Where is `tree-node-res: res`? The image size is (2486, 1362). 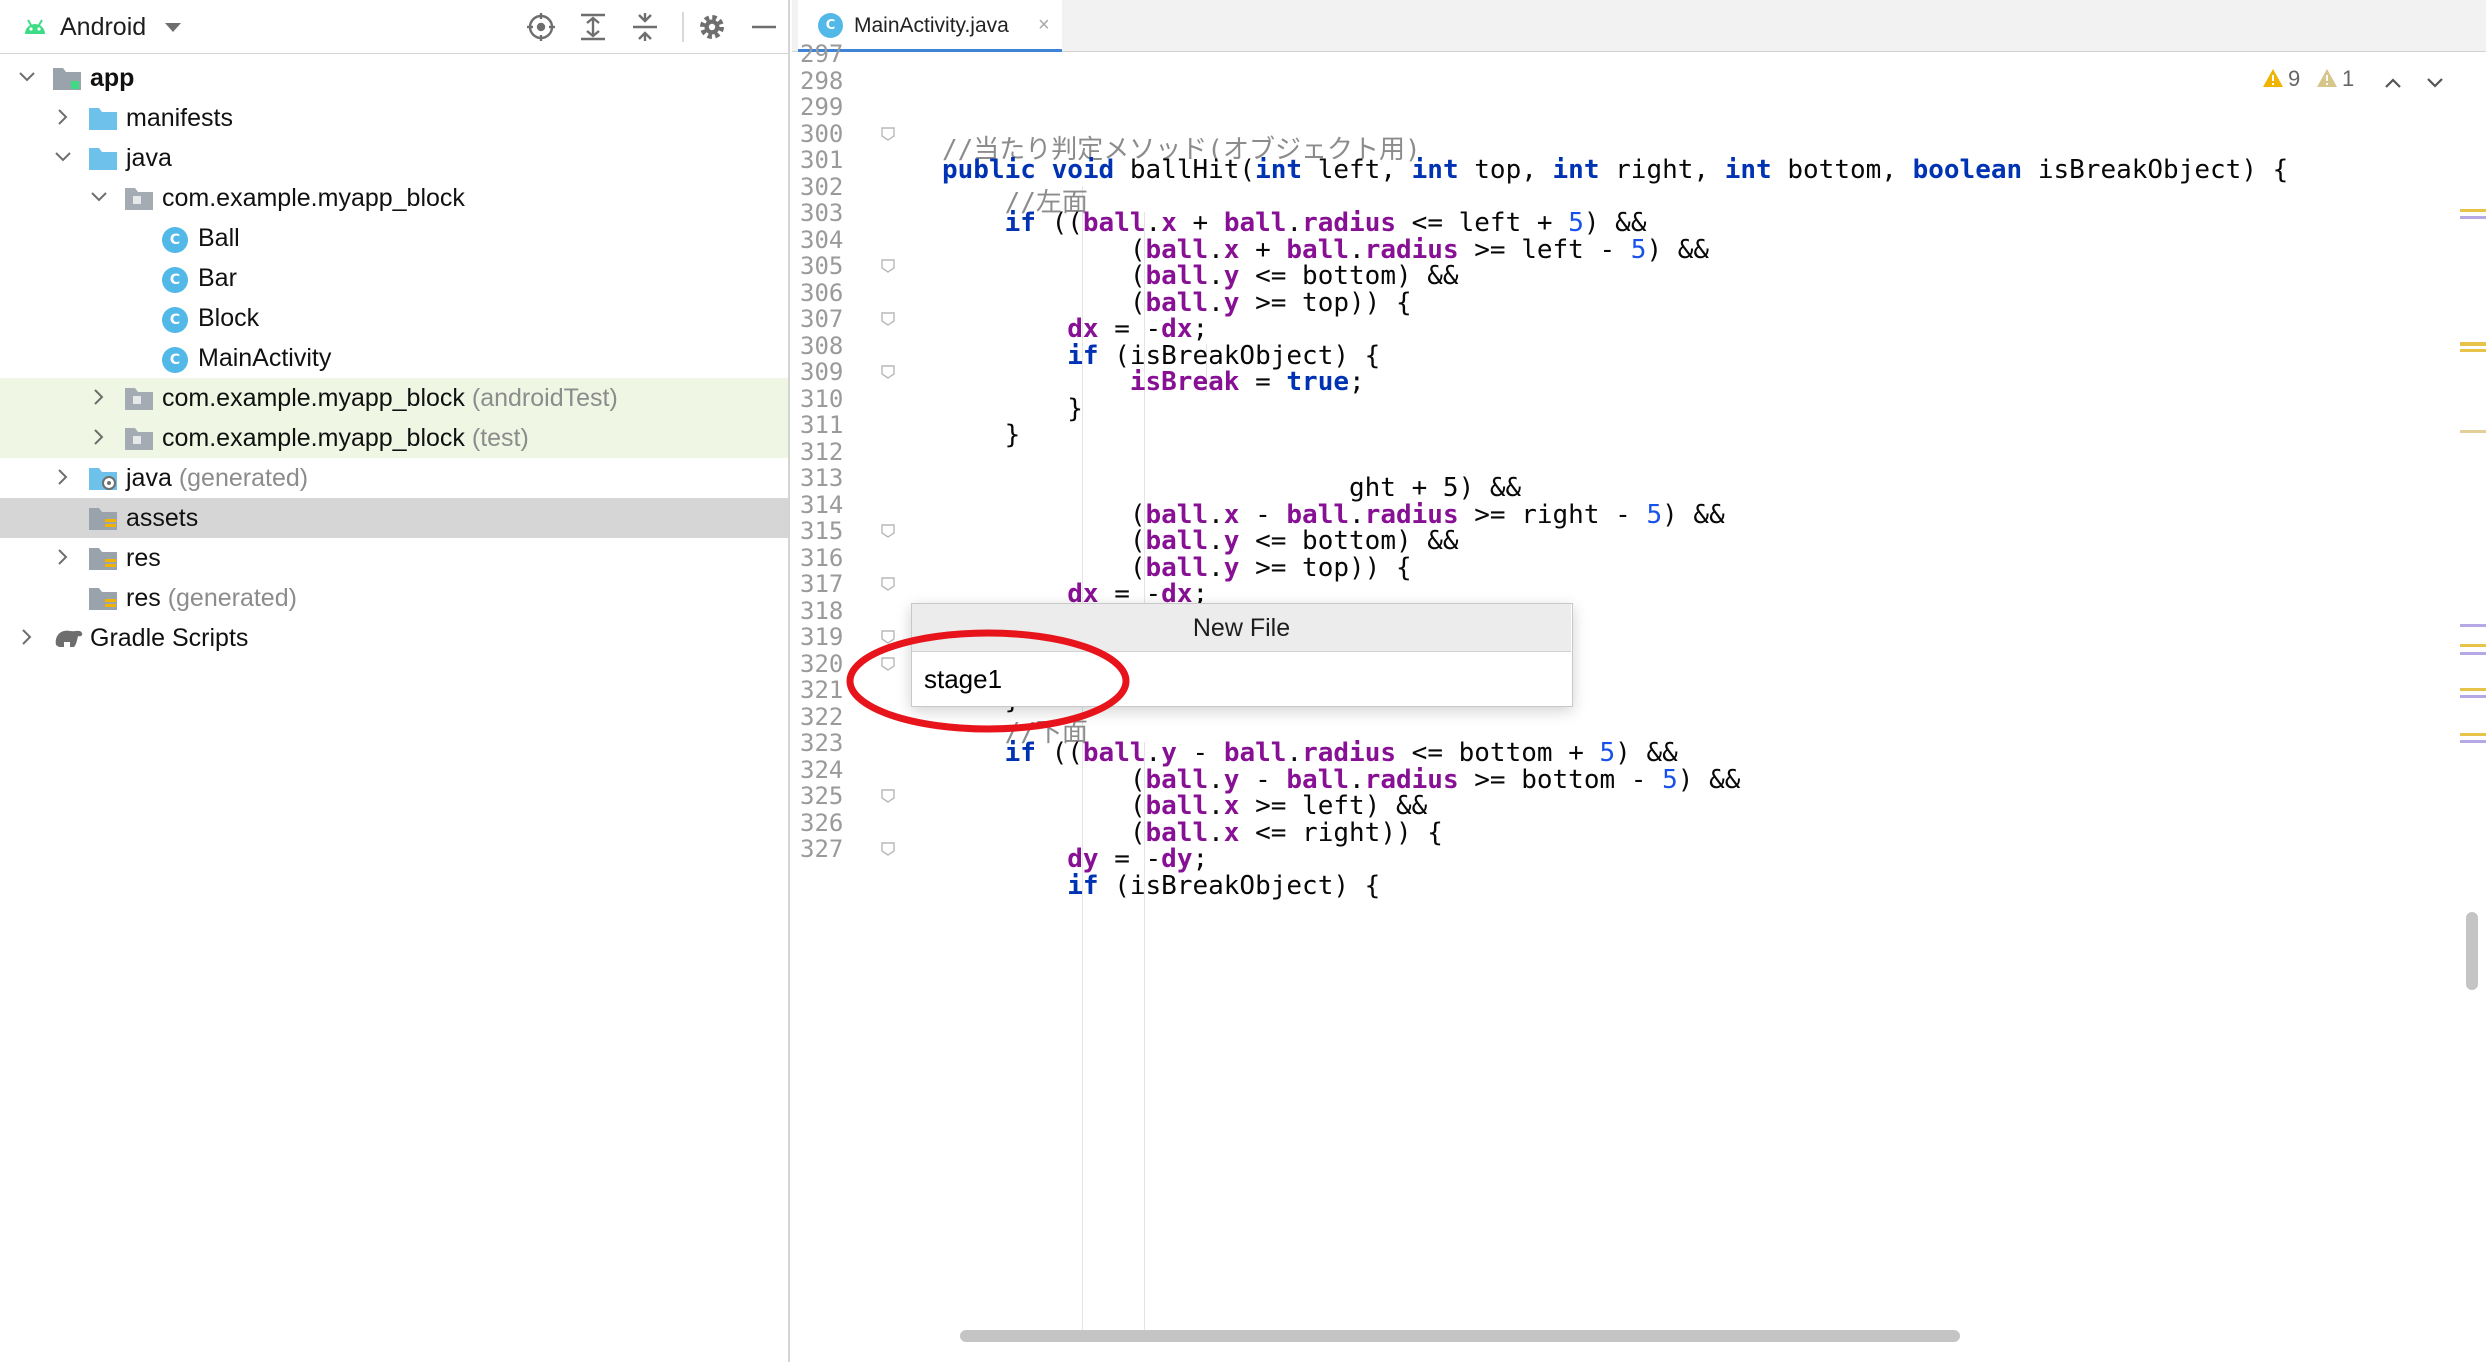
tree-node-res: res is located at coordinates (394, 558).